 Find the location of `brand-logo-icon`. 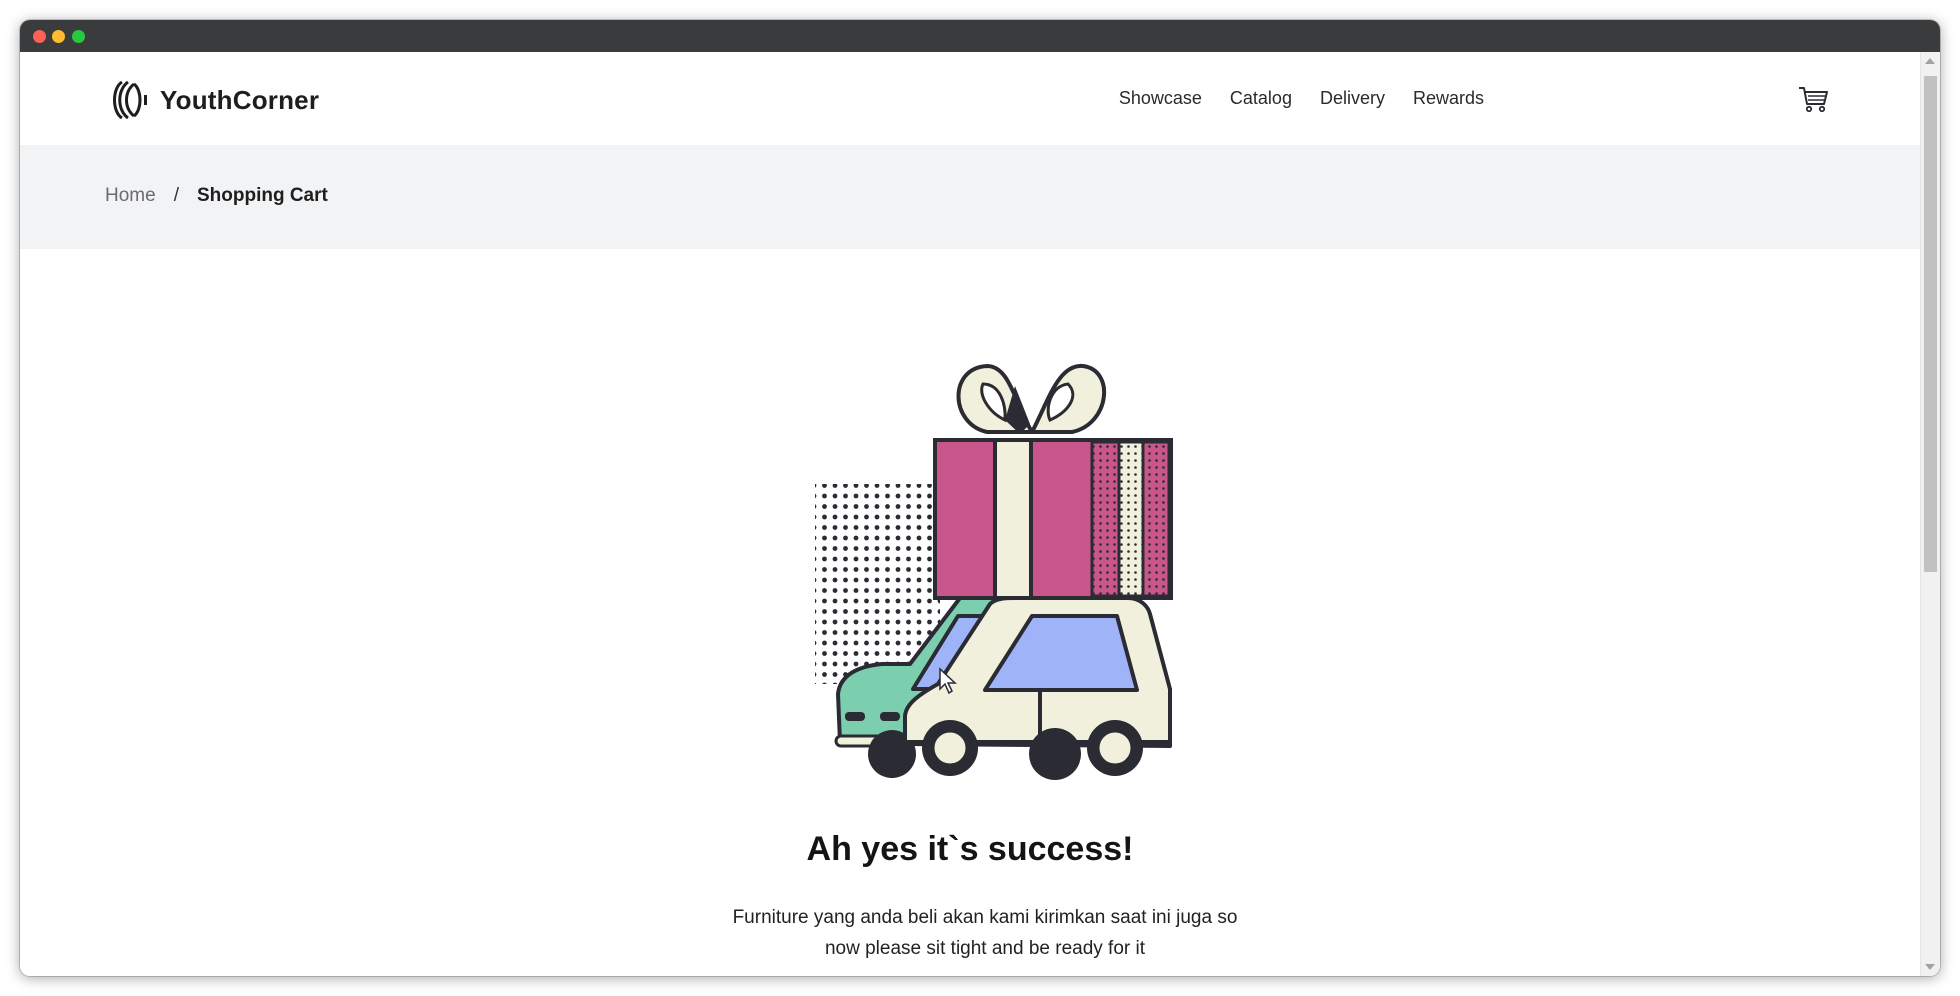

brand-logo-icon is located at coordinates (130, 100).